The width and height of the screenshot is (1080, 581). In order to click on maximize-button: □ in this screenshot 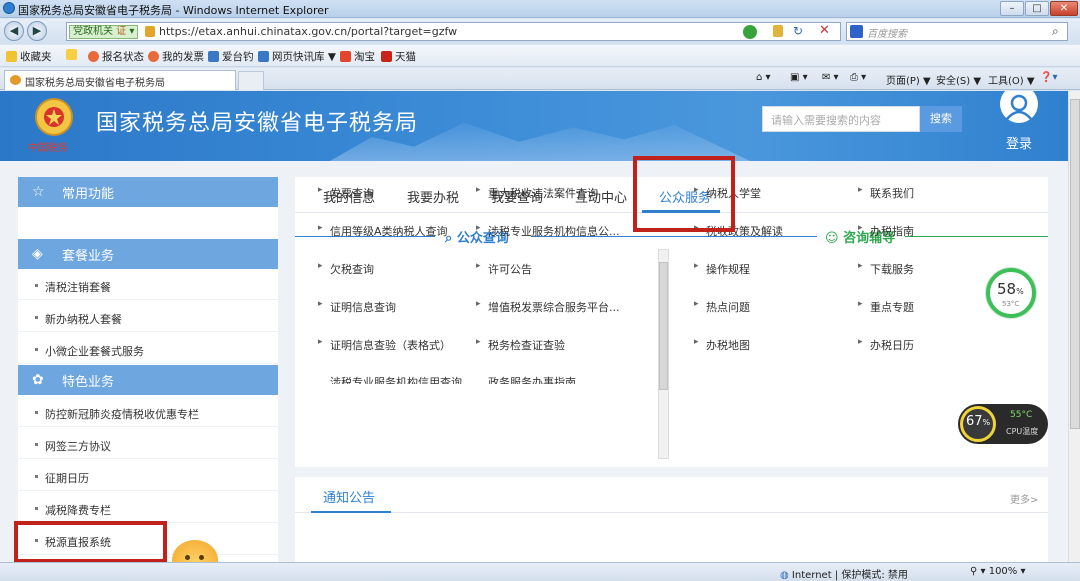, I will do `click(1037, 8)`.